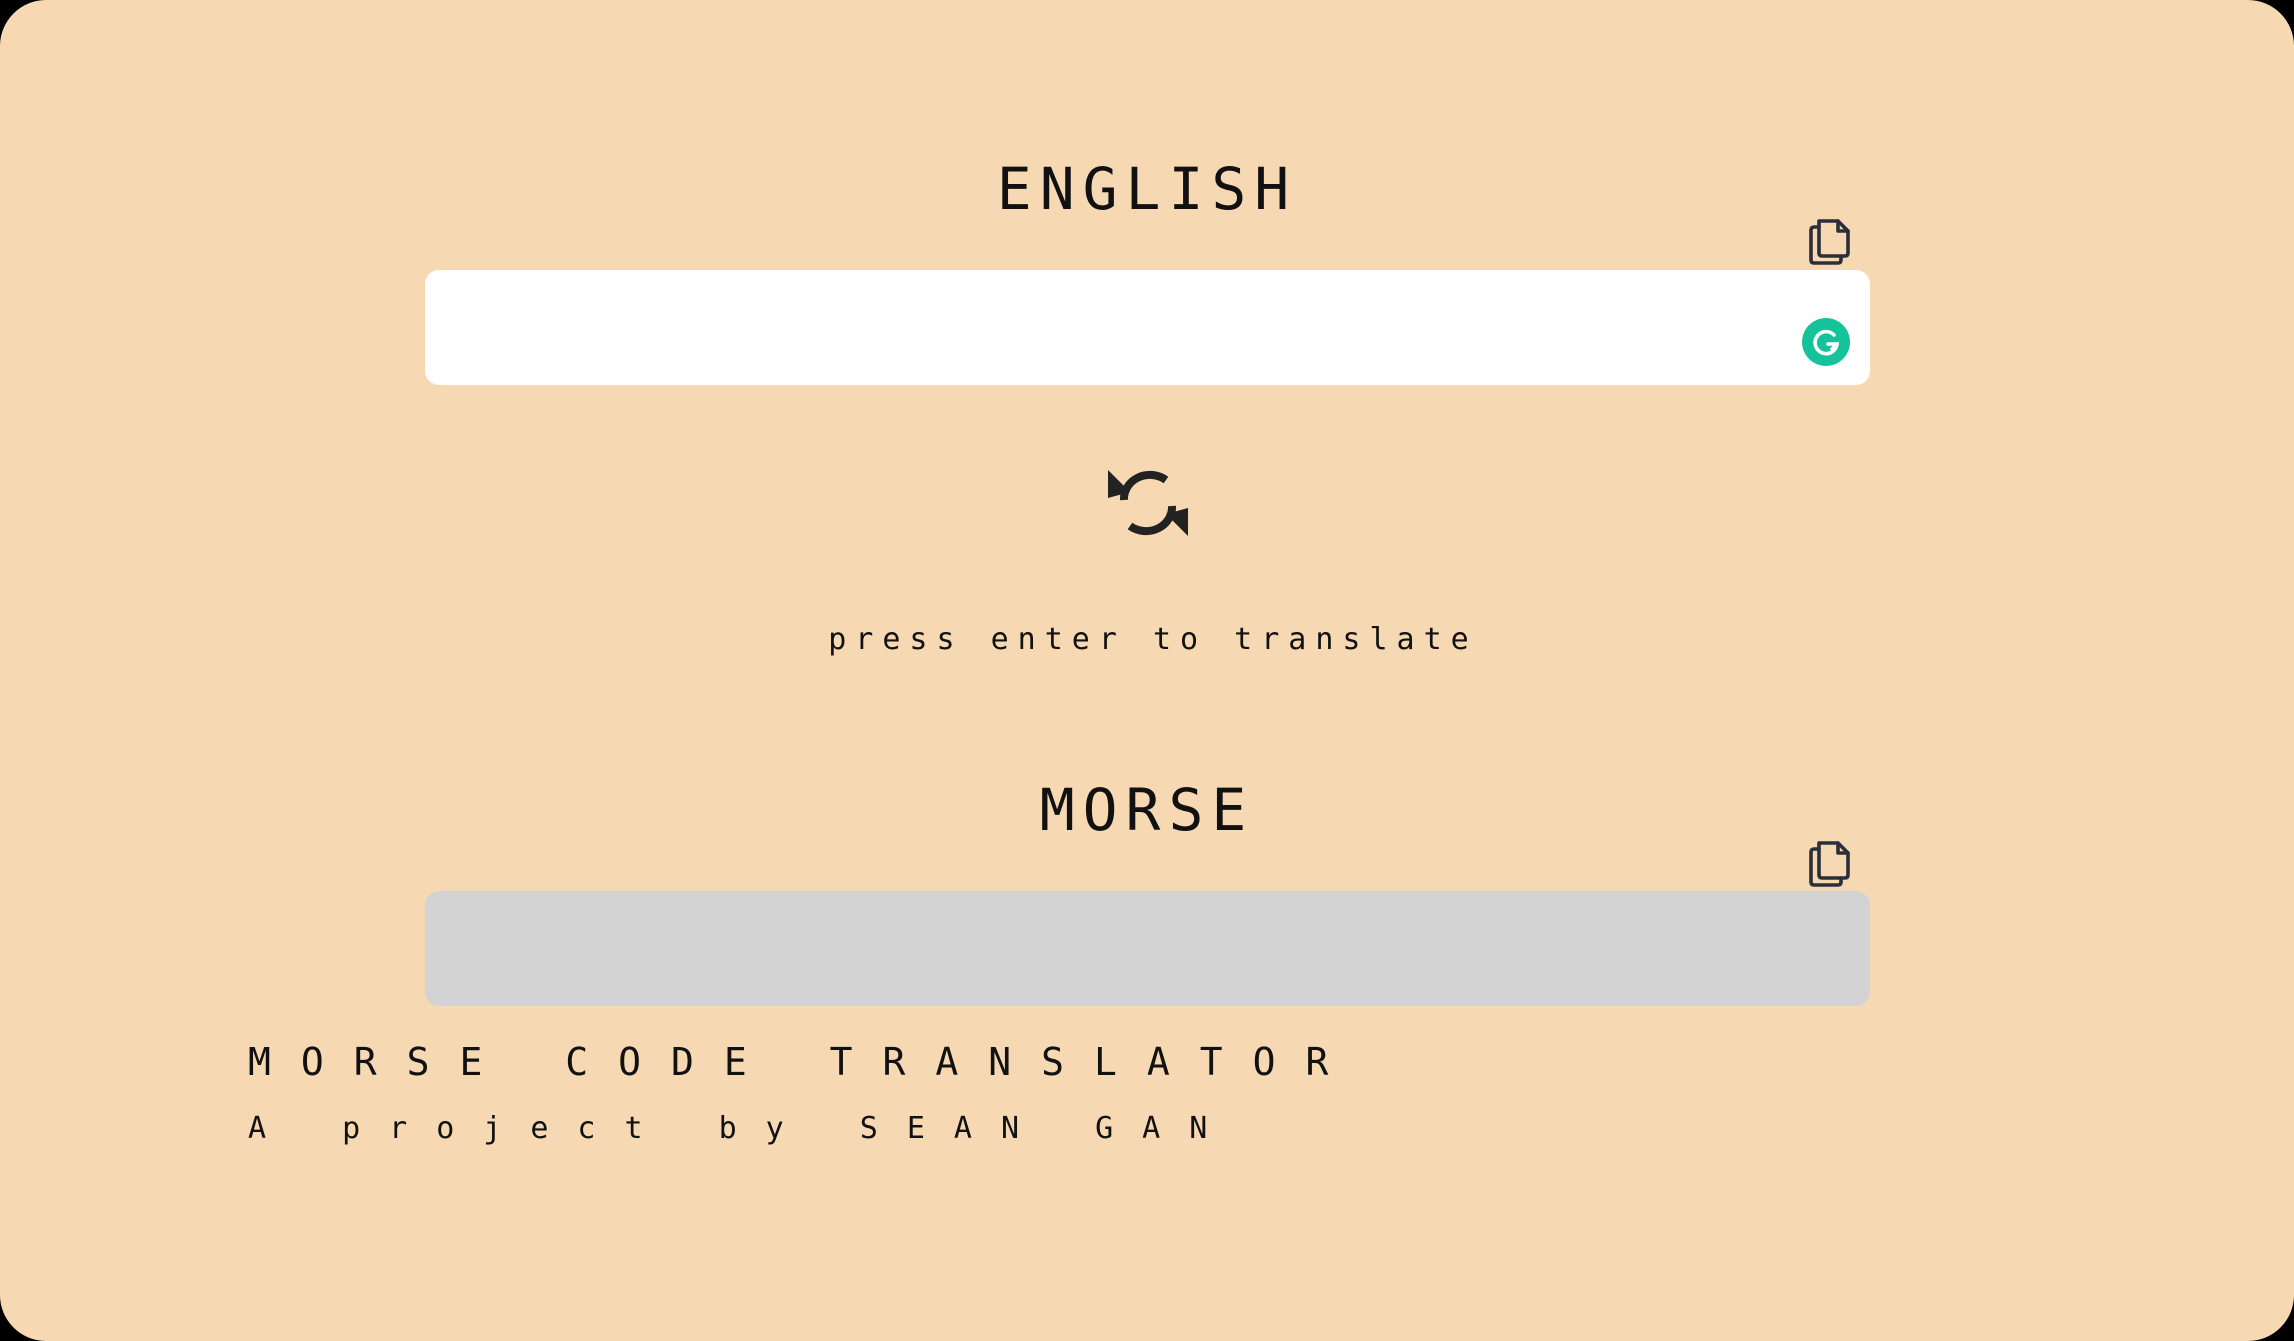  What do you see at coordinates (742, 1128) in the screenshot?
I see `footer-subtitle: A project by SEAN GAN` at bounding box center [742, 1128].